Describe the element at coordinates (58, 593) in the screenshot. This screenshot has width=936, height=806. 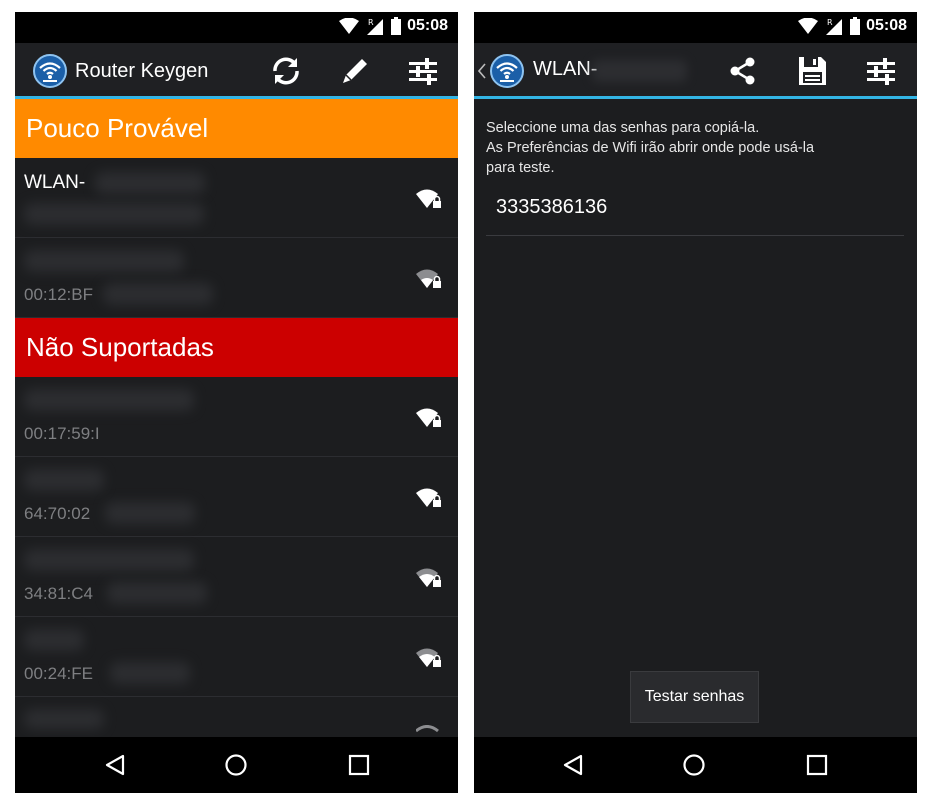
I see `network-mac: 34:81:C4` at that location.